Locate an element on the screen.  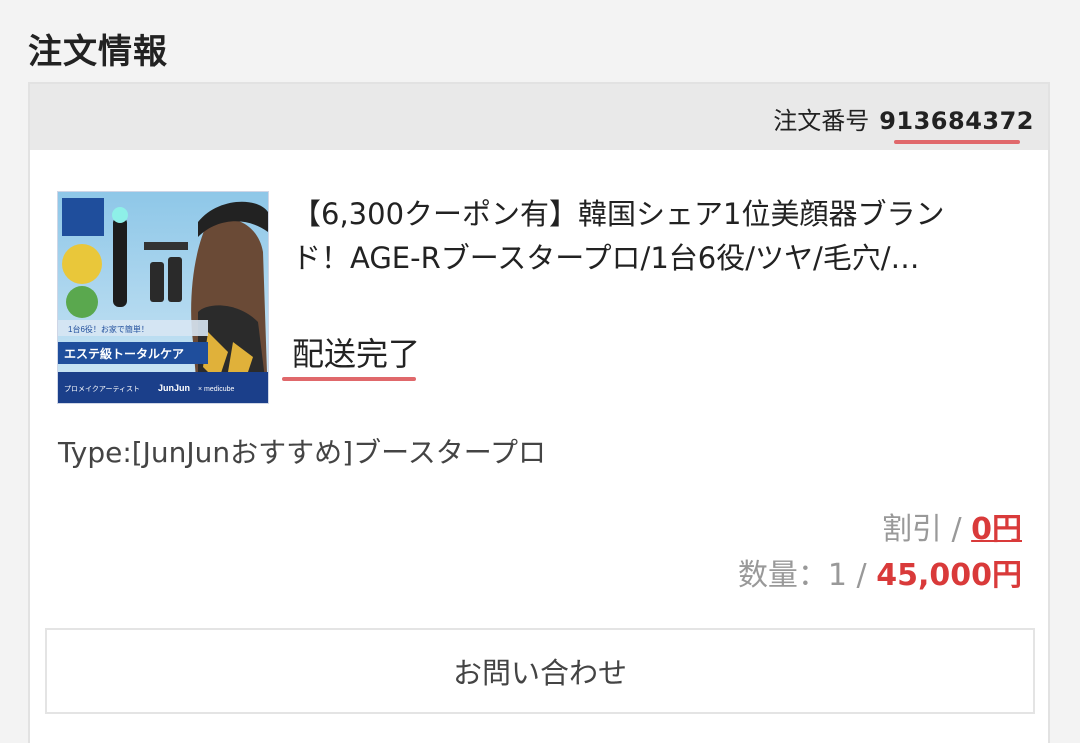
thumb-caption-bottom-prefix: プロメイクアーティスト is located at coordinates (102, 389).